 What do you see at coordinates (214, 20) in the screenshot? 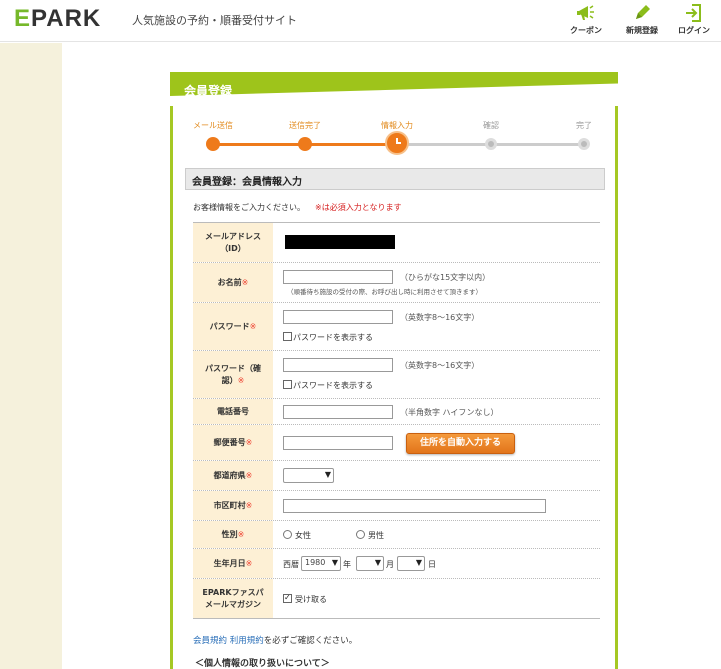
I see `site-tagline: 人気施設の予約・順番受付サイト` at bounding box center [214, 20].